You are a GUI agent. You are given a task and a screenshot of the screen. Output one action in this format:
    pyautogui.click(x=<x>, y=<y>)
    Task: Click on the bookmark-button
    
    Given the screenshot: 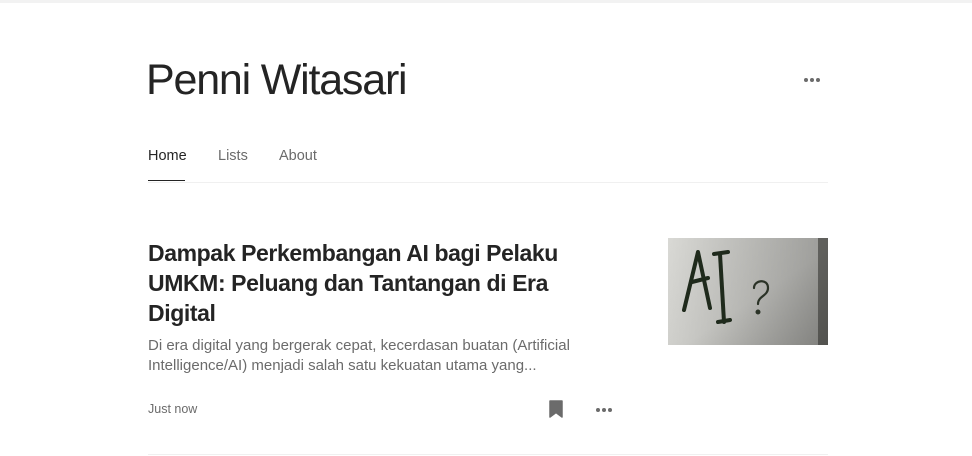 What is the action you would take?
    pyautogui.click(x=556, y=409)
    